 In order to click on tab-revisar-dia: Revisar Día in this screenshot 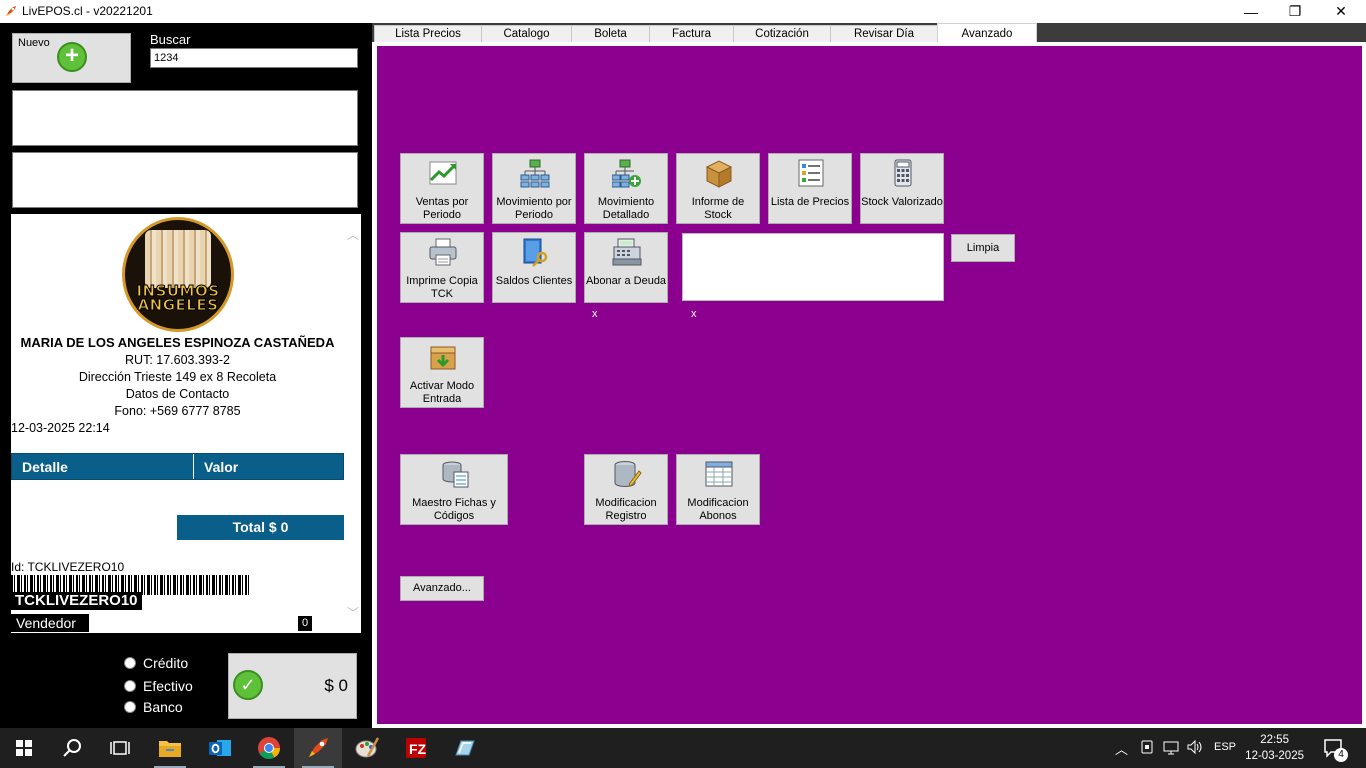, I will do `click(884, 34)`.